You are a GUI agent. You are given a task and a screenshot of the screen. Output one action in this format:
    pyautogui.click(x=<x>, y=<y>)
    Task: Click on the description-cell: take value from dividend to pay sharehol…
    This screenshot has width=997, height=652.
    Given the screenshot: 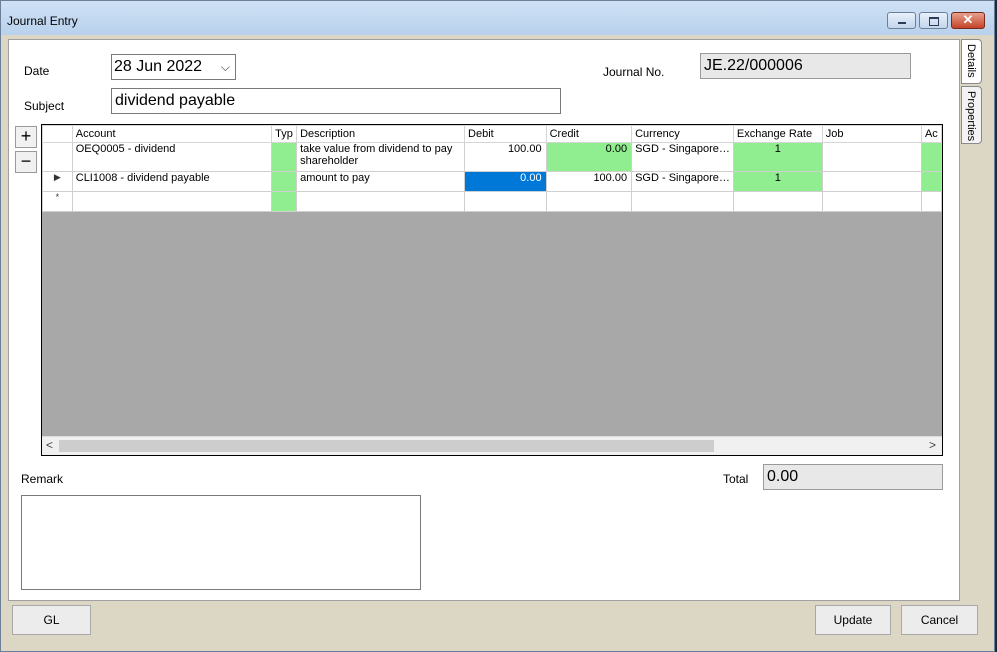 What is the action you would take?
    pyautogui.click(x=381, y=157)
    